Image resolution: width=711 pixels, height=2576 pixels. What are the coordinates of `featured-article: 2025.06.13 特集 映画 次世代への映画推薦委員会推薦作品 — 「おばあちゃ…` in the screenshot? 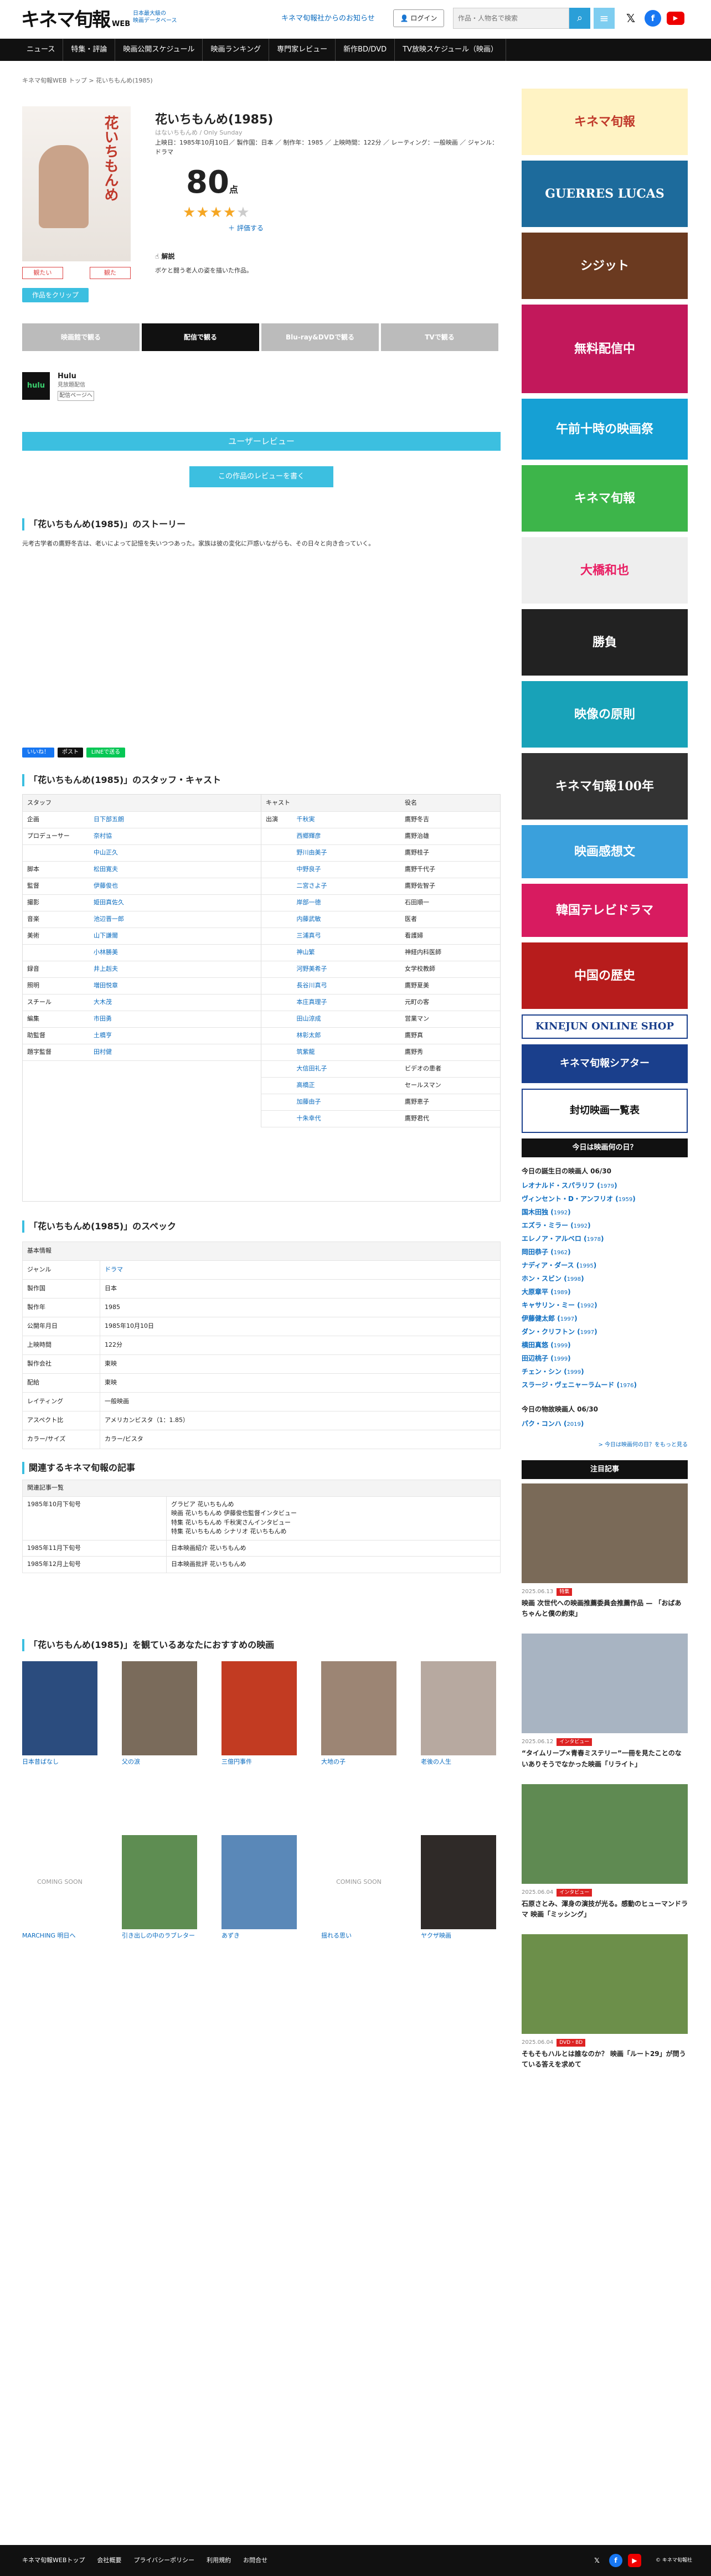 It's located at (605, 1551).